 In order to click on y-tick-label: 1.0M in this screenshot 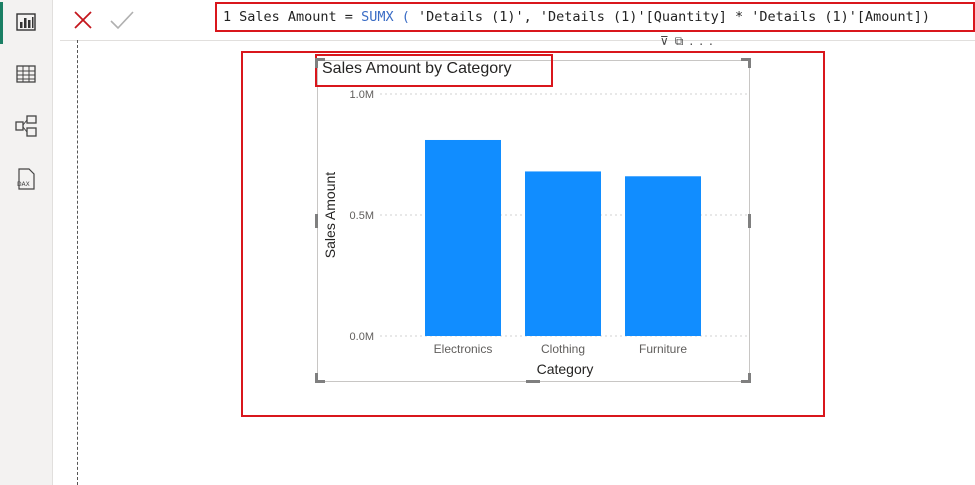, I will do `click(362, 95)`.